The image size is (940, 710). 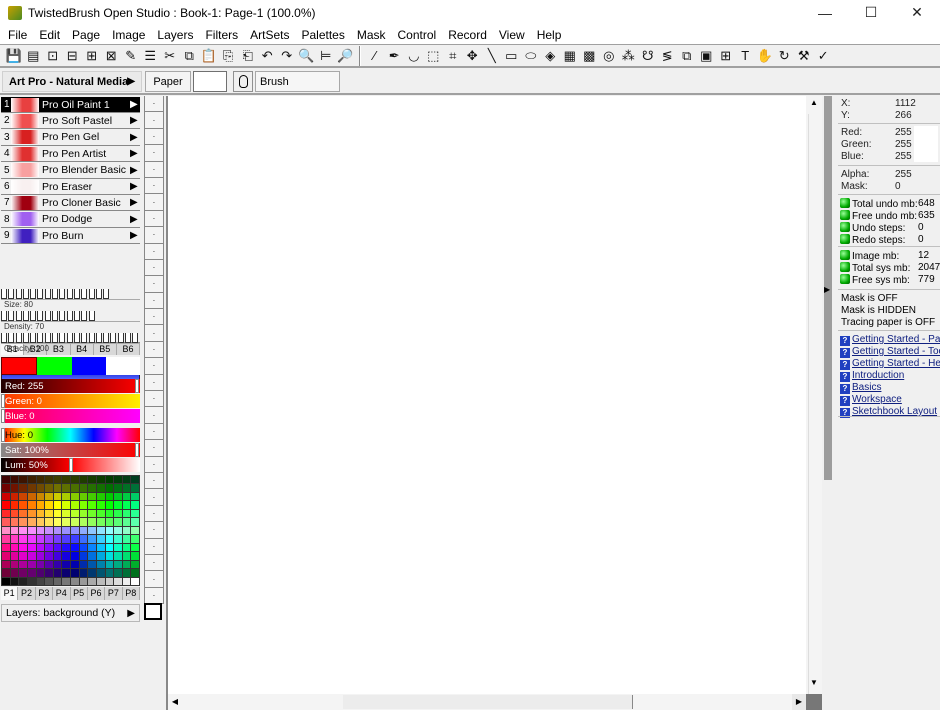 What do you see at coordinates (371, 35) in the screenshot?
I see `menu-mask: Mask` at bounding box center [371, 35].